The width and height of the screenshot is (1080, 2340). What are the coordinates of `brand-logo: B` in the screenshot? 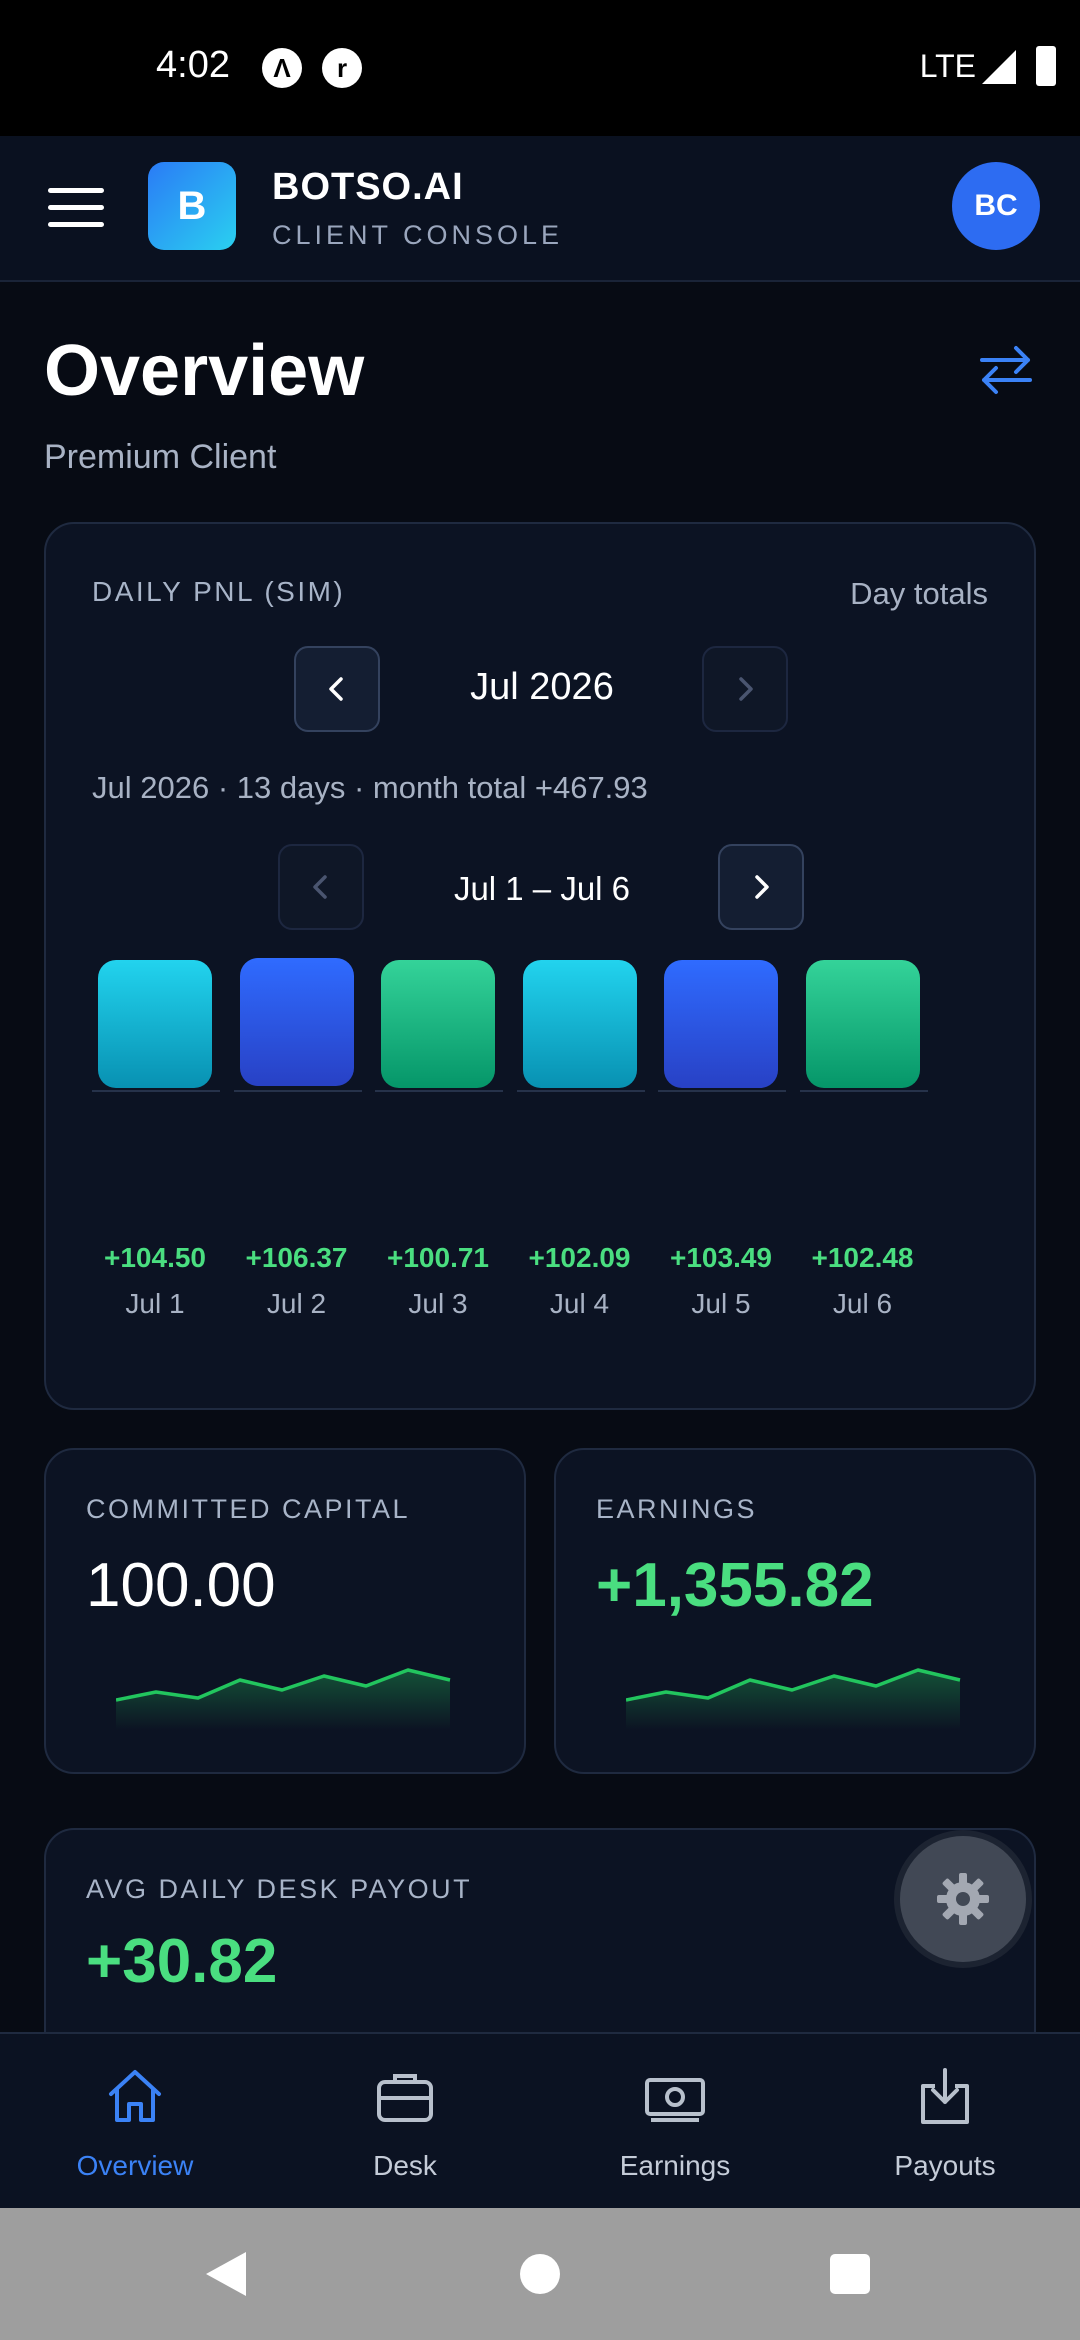 It's located at (192, 206).